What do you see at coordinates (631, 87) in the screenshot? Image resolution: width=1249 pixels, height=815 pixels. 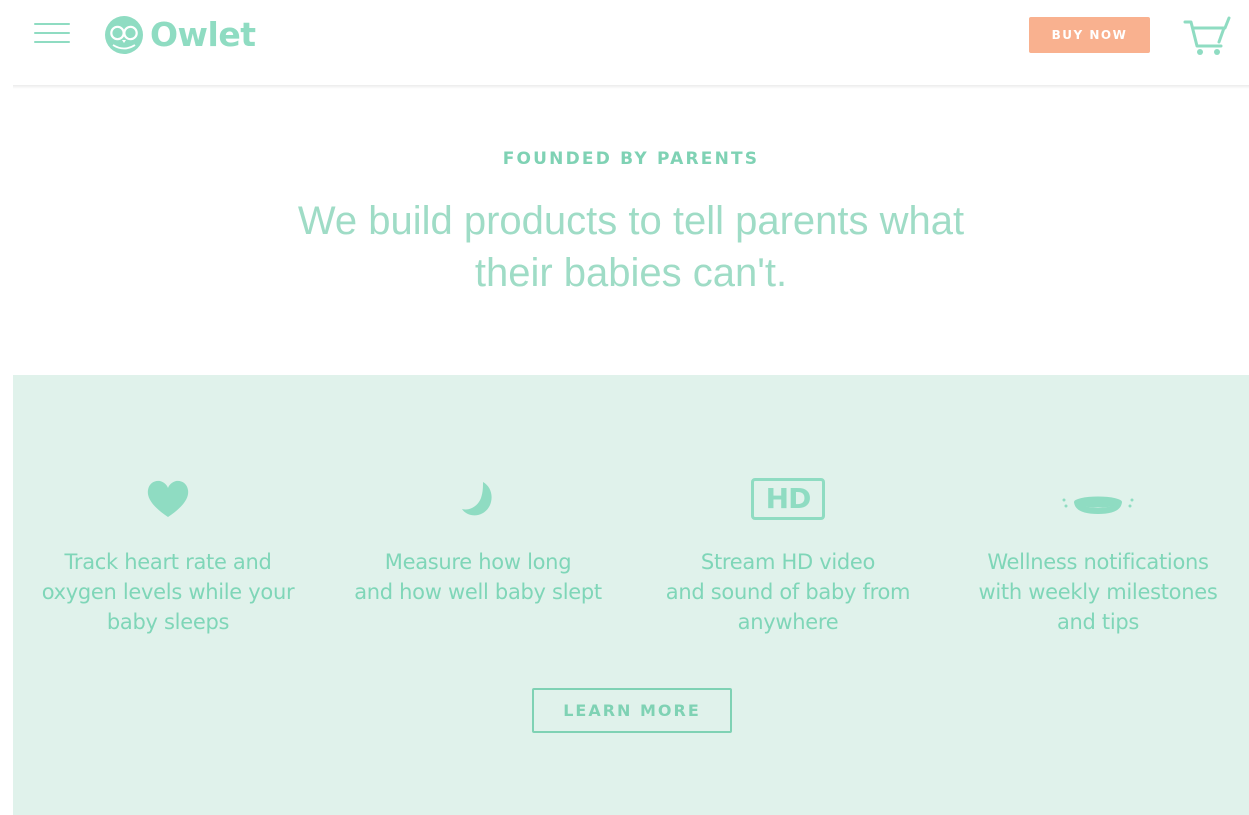 I see `header-divider` at bounding box center [631, 87].